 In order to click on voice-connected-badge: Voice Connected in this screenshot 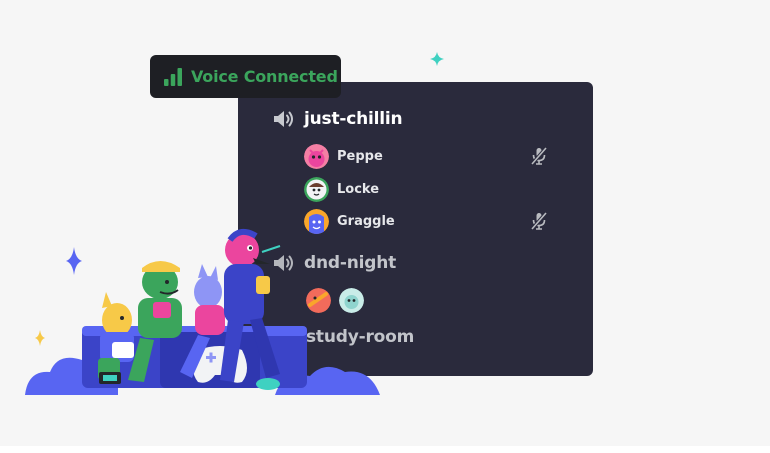, I will do `click(245, 76)`.